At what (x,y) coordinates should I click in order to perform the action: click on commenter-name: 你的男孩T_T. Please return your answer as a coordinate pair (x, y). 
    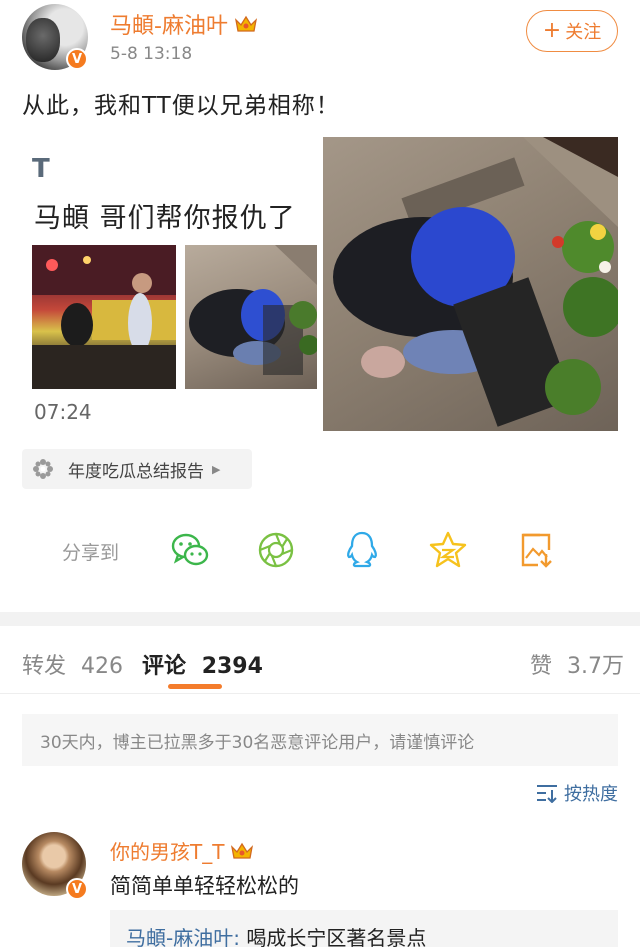
    Looking at the image, I should click on (182, 850).